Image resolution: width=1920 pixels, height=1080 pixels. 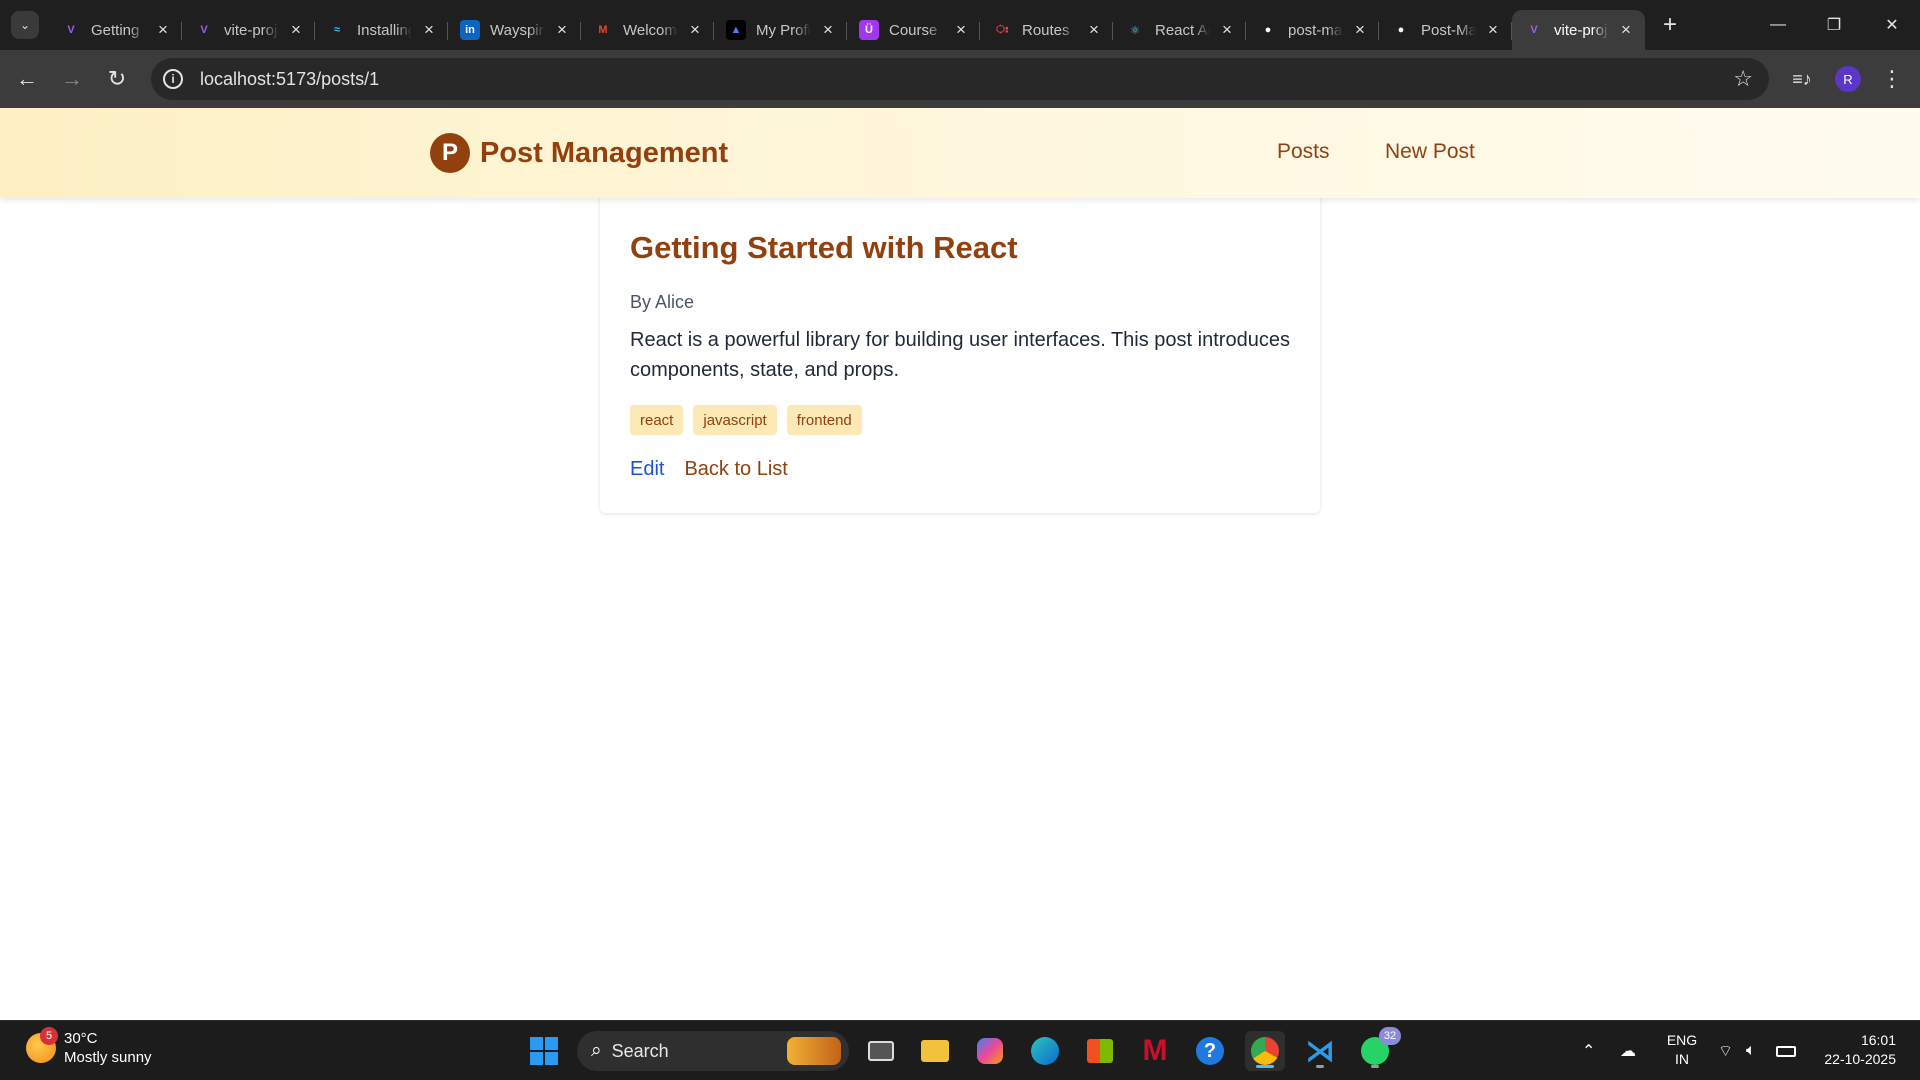 I want to click on folder-icon, so click(x=935, y=1051).